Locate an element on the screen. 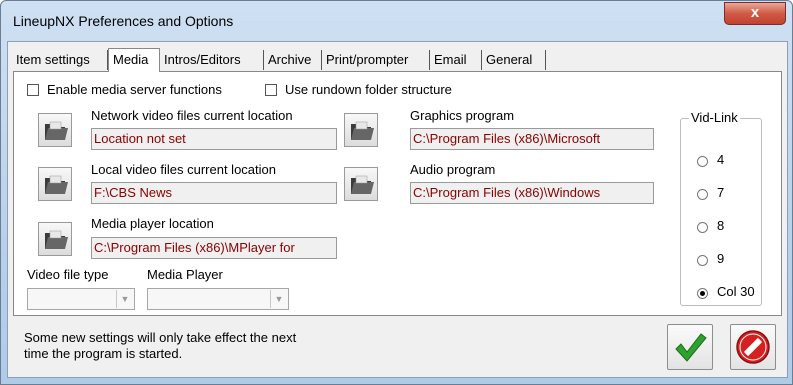 This screenshot has height=385, width=793. network-video-label: Network video files current location is located at coordinates (192, 115).